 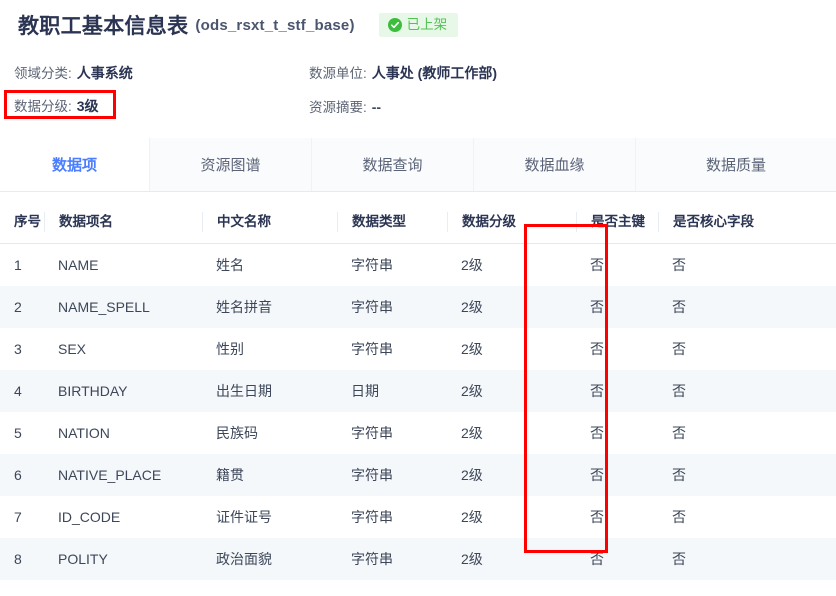 I want to click on table-row: 5 NATION 民族码 字符串 2级 否 否, so click(x=418, y=433).